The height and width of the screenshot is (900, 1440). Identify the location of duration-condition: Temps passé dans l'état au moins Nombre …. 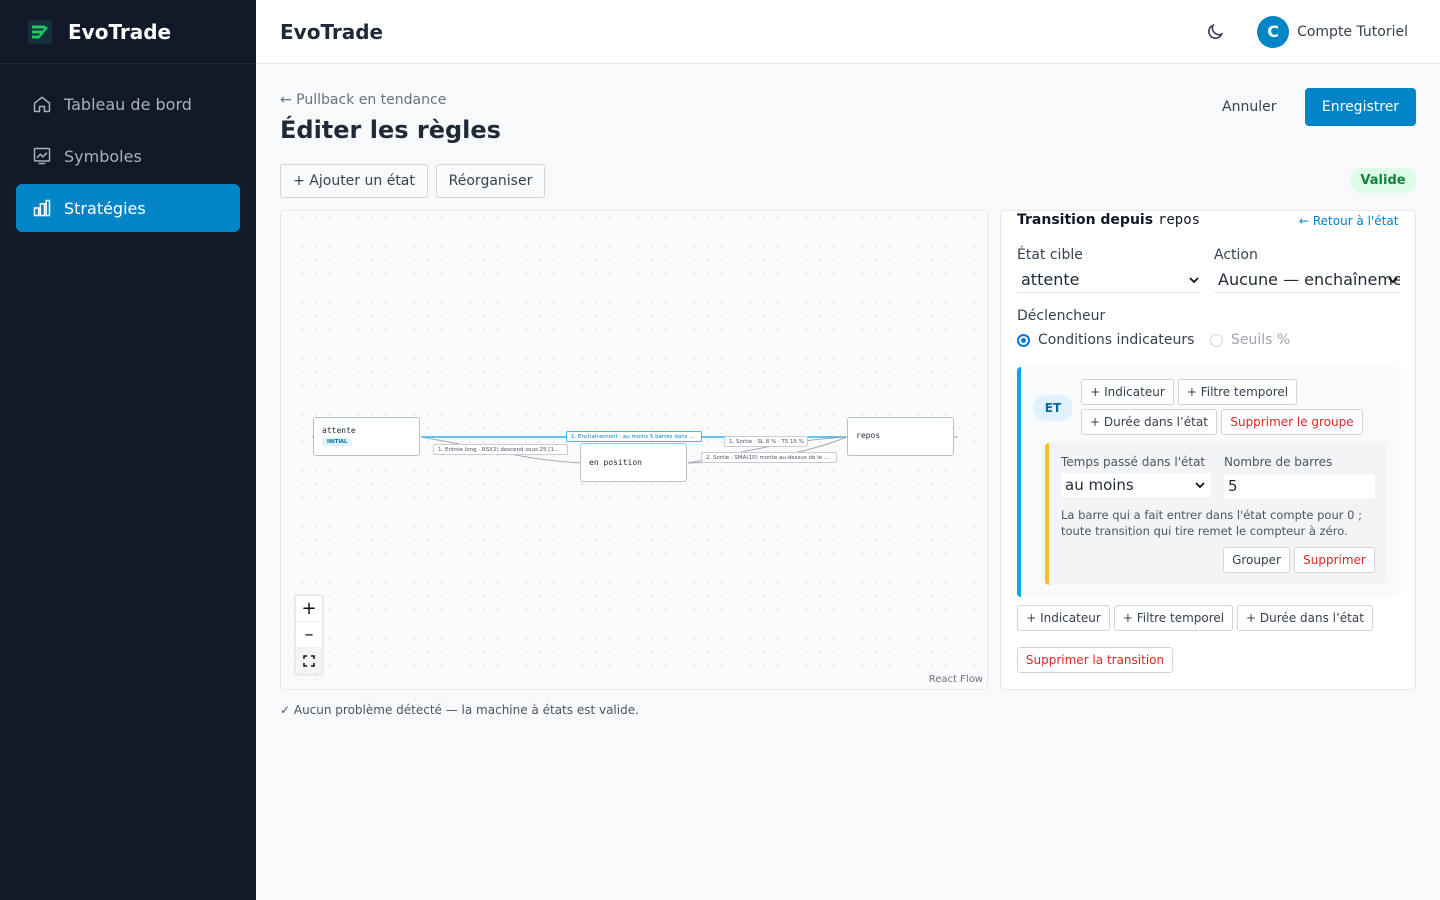
(1216, 514).